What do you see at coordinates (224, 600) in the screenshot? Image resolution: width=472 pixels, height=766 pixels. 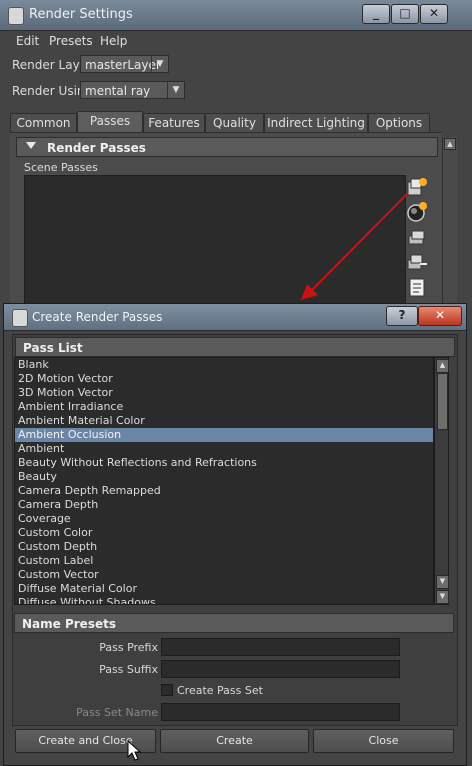 I see `pass-list-item: Diffuse Without Shadows` at bounding box center [224, 600].